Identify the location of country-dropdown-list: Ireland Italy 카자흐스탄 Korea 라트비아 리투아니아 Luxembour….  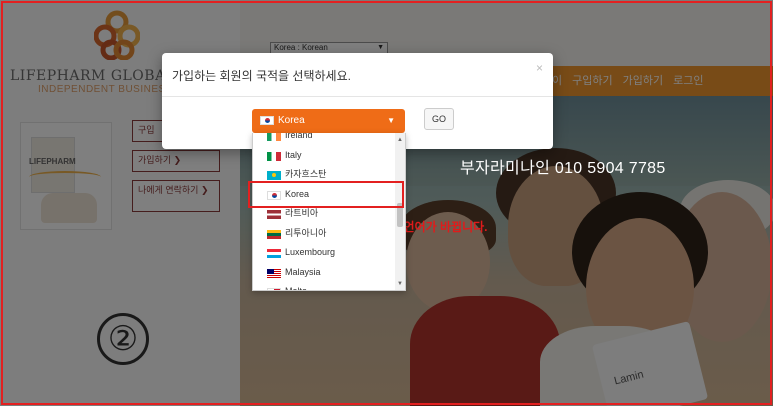
(329, 212).